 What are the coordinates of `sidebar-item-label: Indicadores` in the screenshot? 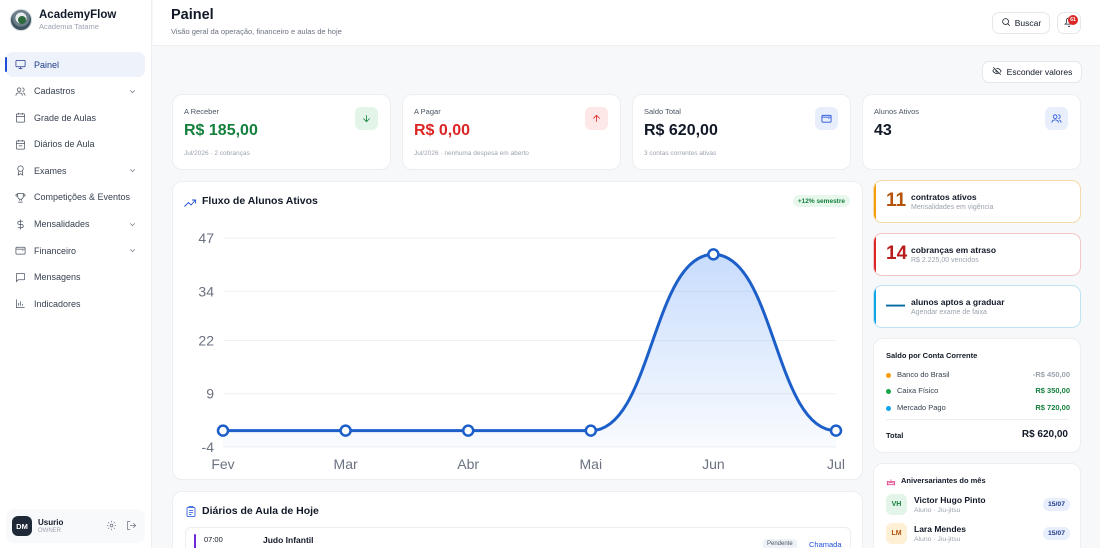 It's located at (57, 303).